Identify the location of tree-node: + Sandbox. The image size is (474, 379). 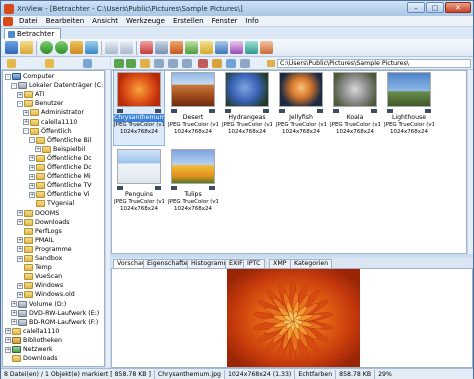
(39, 258).